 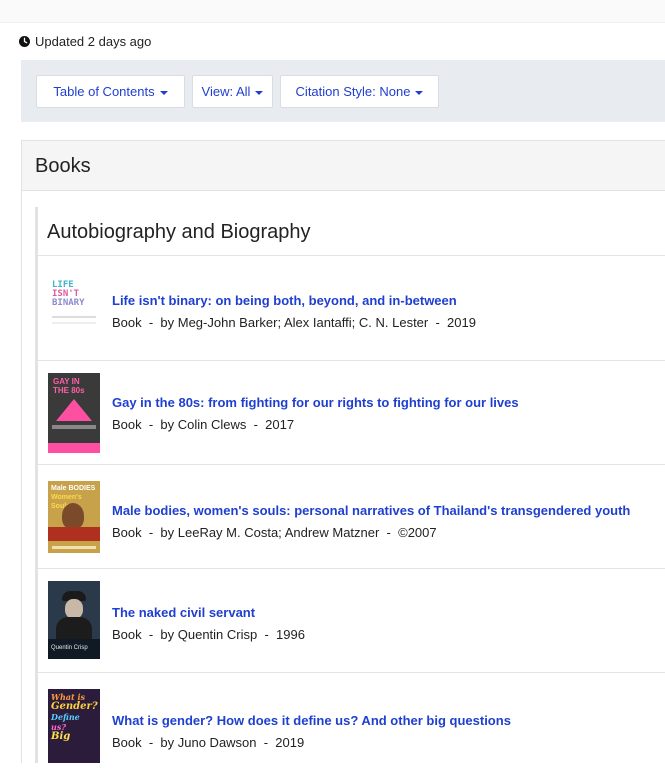 I want to click on book-meta: Book - by Quentin Crisp - 1996, so click(x=208, y=634).